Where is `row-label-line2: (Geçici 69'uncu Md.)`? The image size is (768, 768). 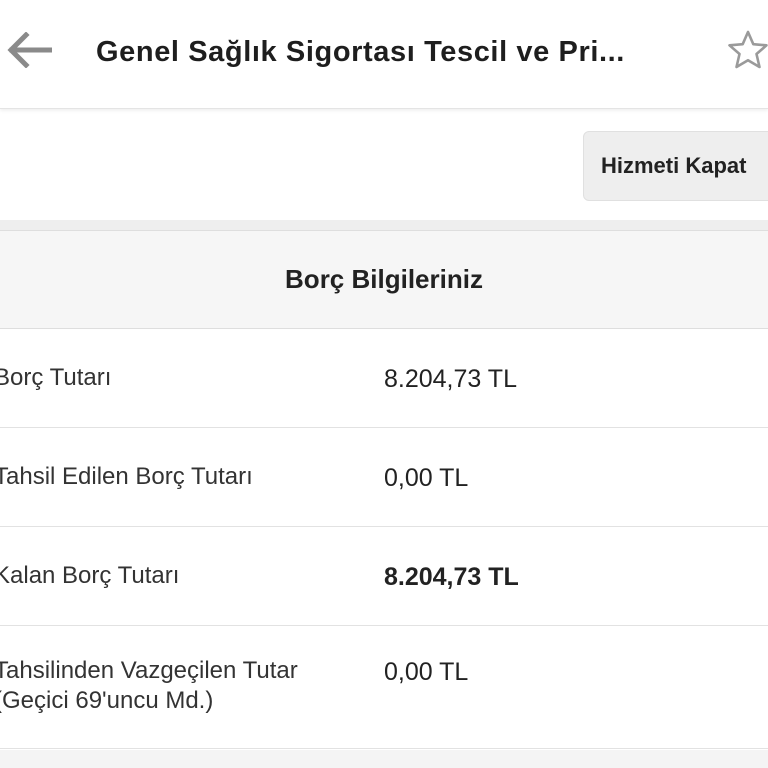
row-label-line2: (Geçici 69'uncu Md.) is located at coordinates (107, 700).